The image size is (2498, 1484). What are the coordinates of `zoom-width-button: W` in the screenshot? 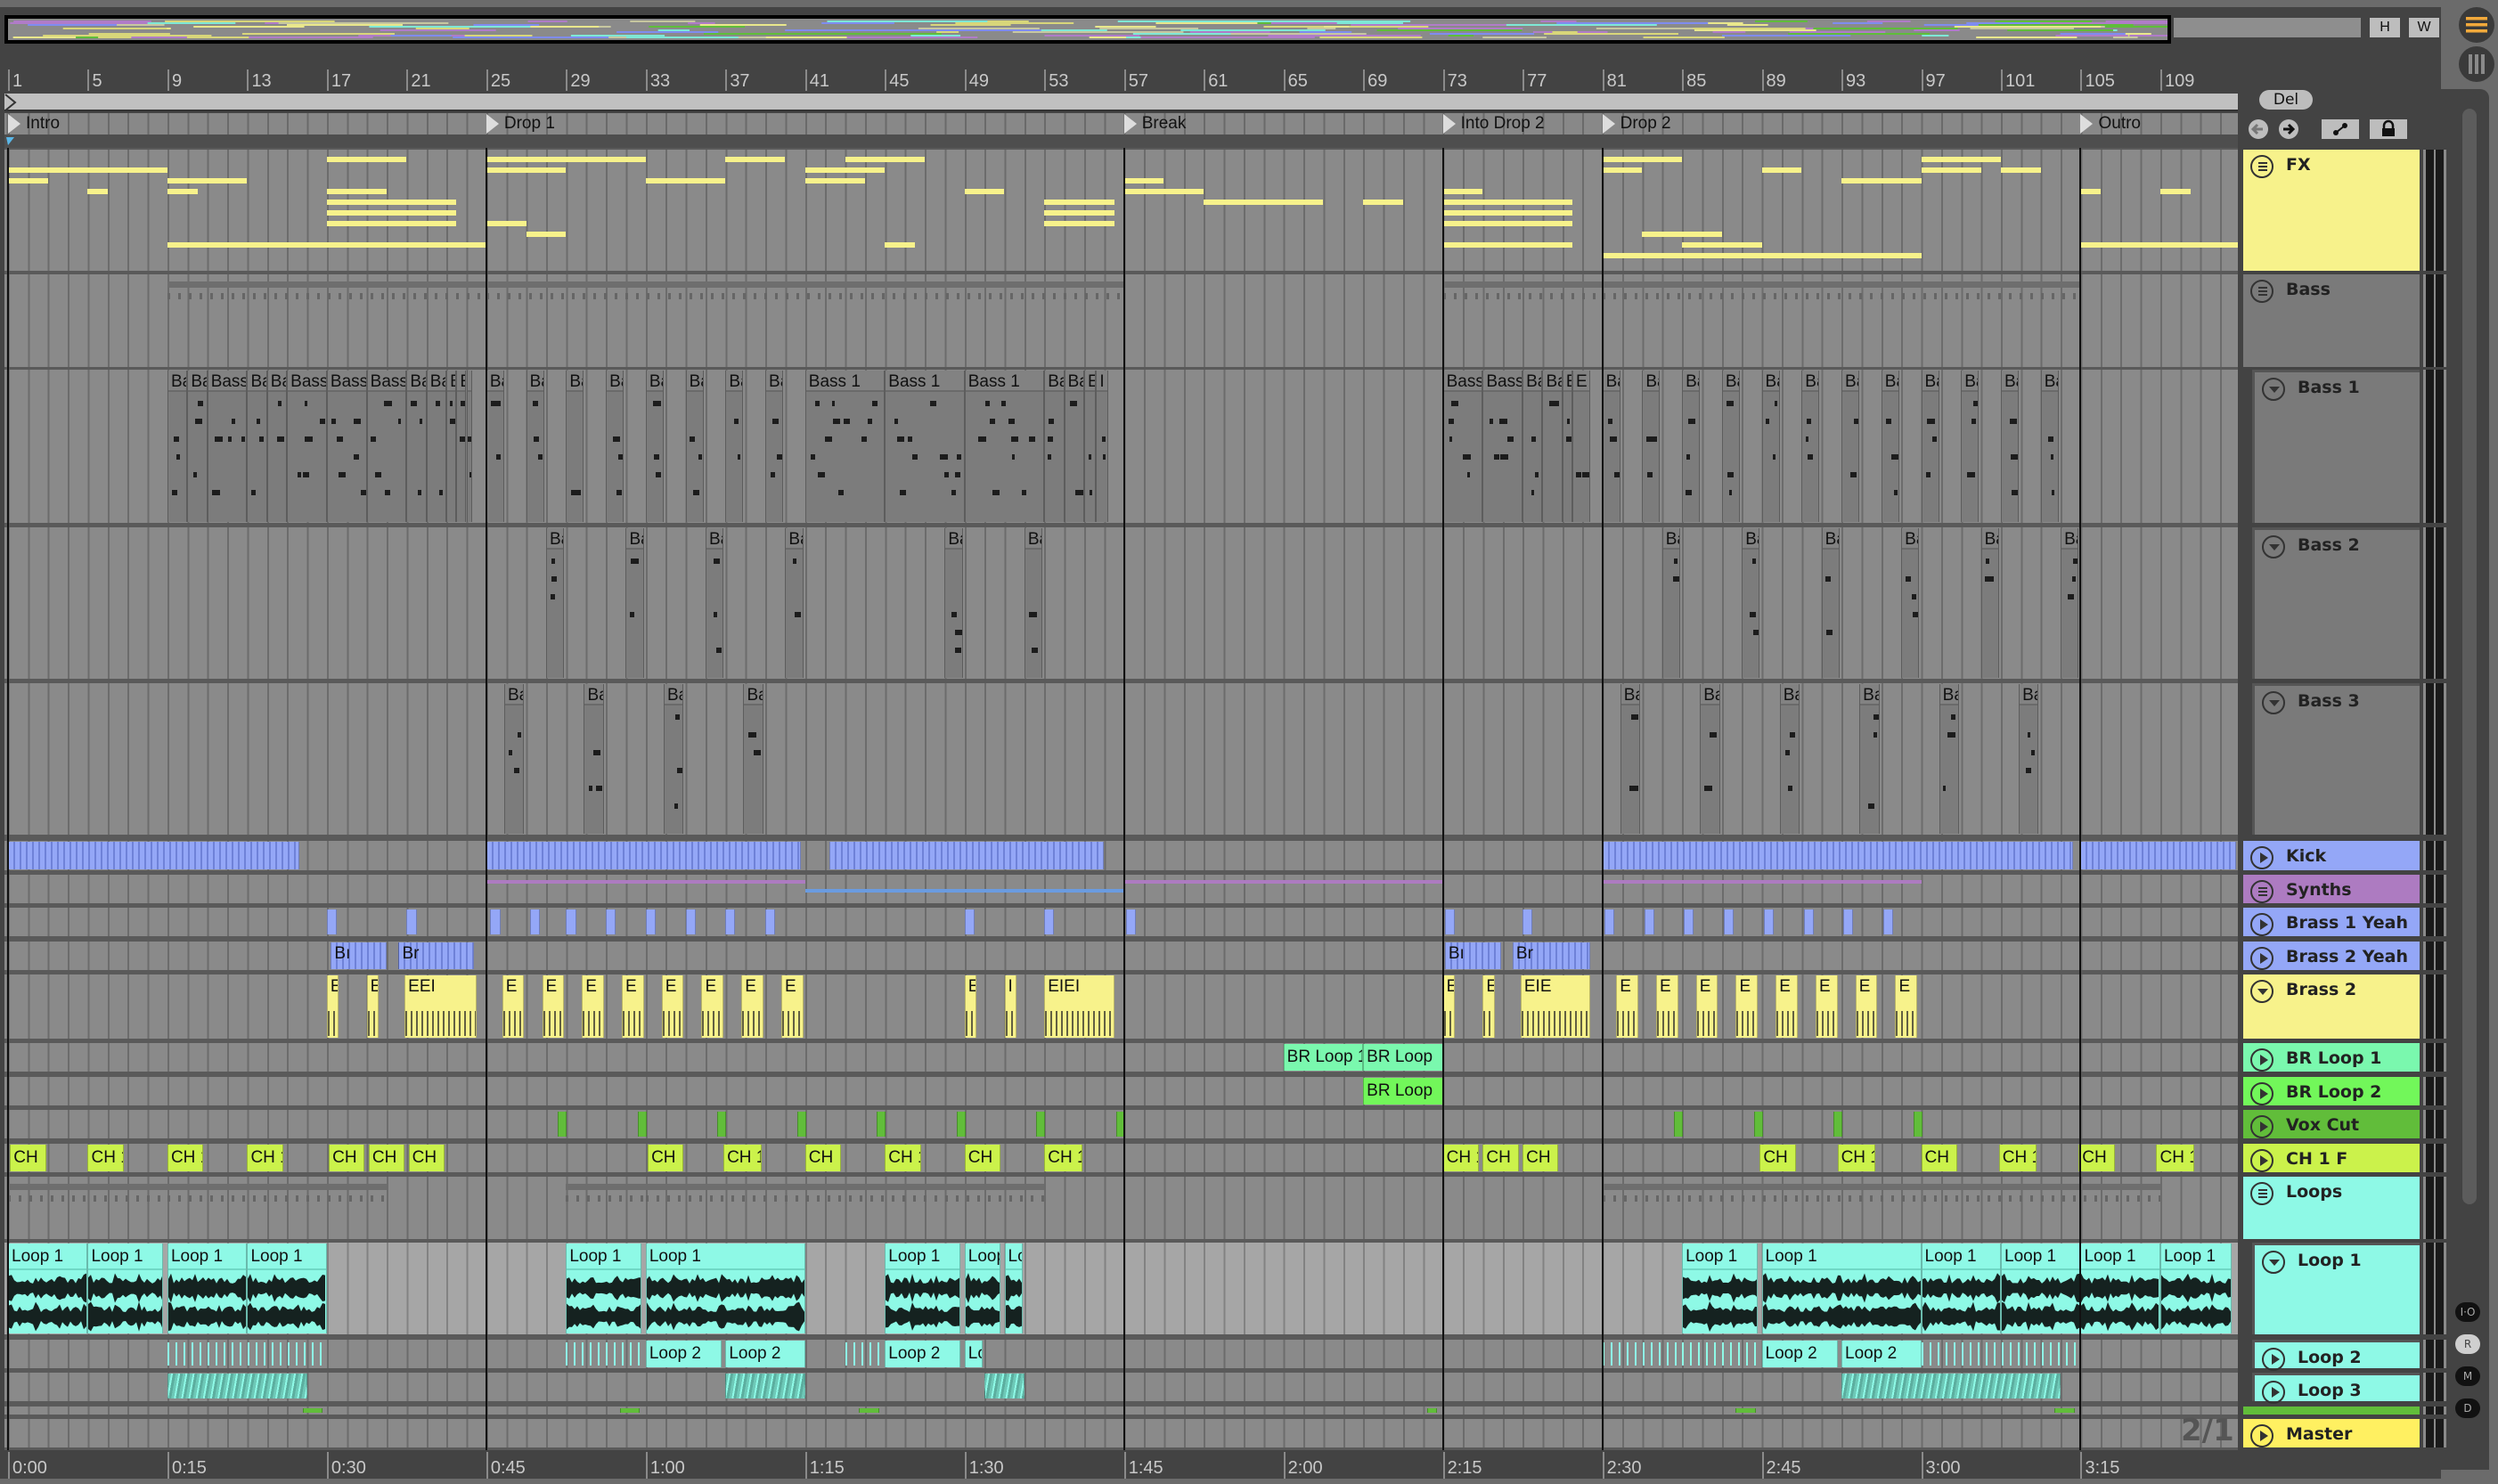 It's located at (2424, 28).